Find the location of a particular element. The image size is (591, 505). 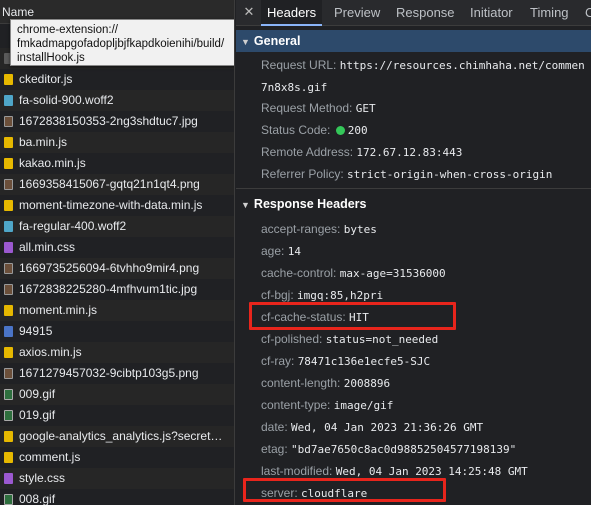

header-key: accept-ranges: is located at coordinates (301, 229).